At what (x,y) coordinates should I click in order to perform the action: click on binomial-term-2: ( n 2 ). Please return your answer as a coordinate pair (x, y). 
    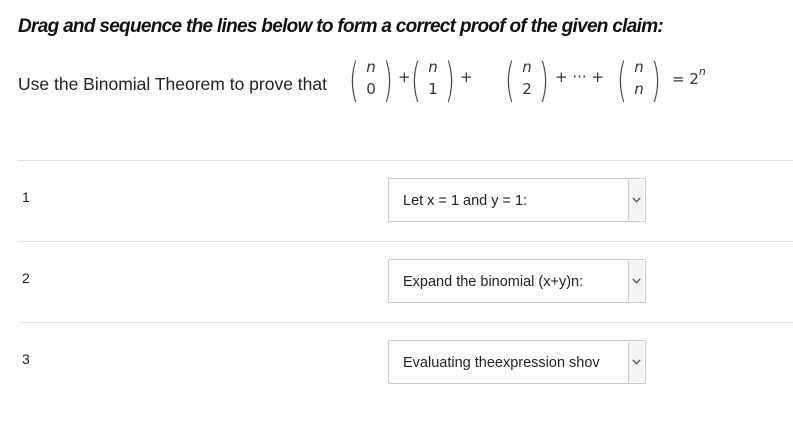
    Looking at the image, I should click on (527, 80).